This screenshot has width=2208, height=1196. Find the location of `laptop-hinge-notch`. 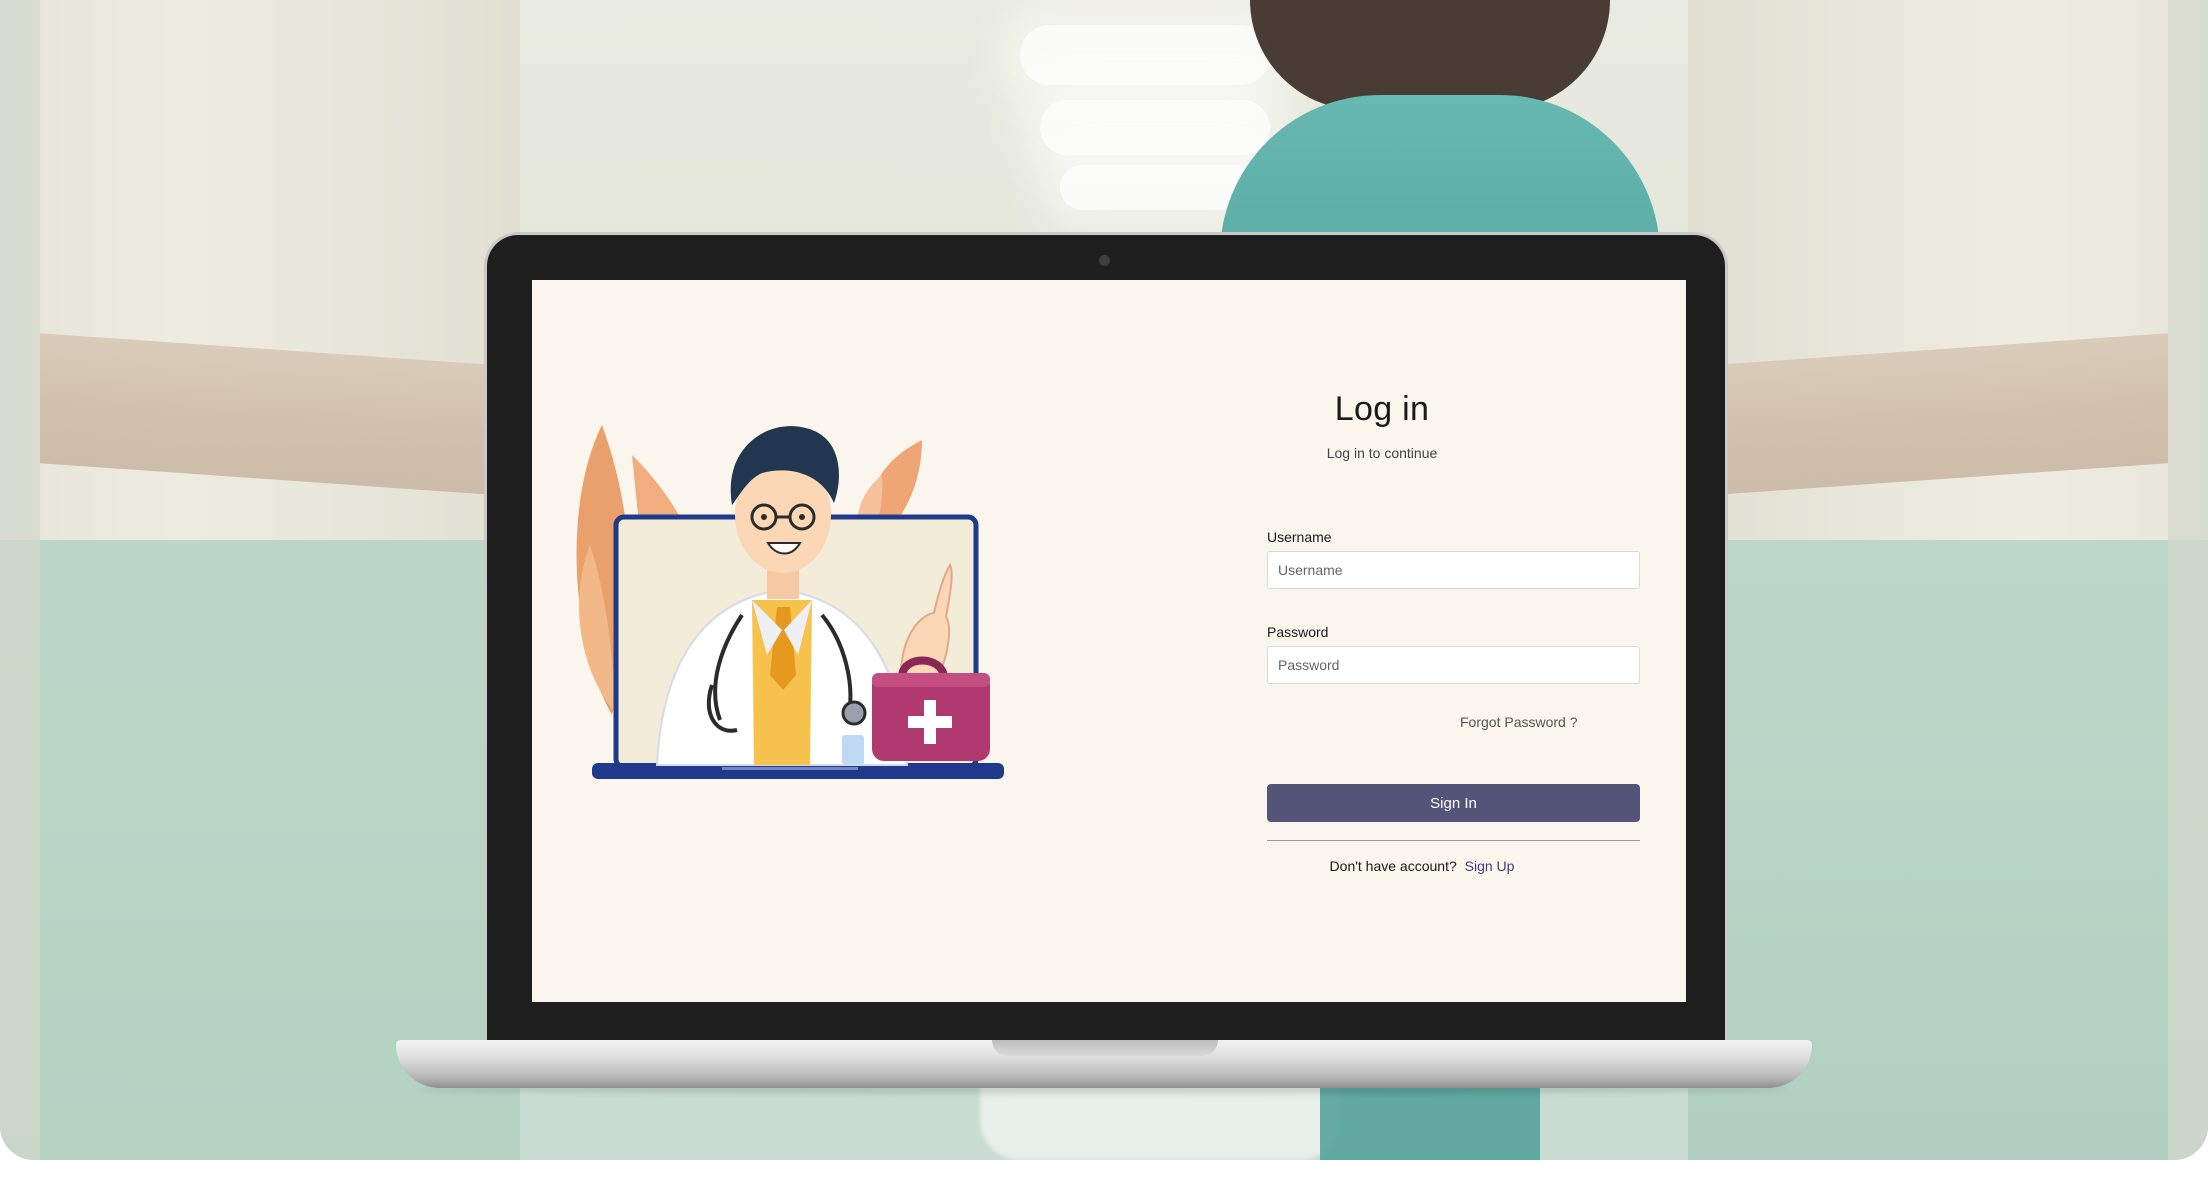

laptop-hinge-notch is located at coordinates (1105, 1048).